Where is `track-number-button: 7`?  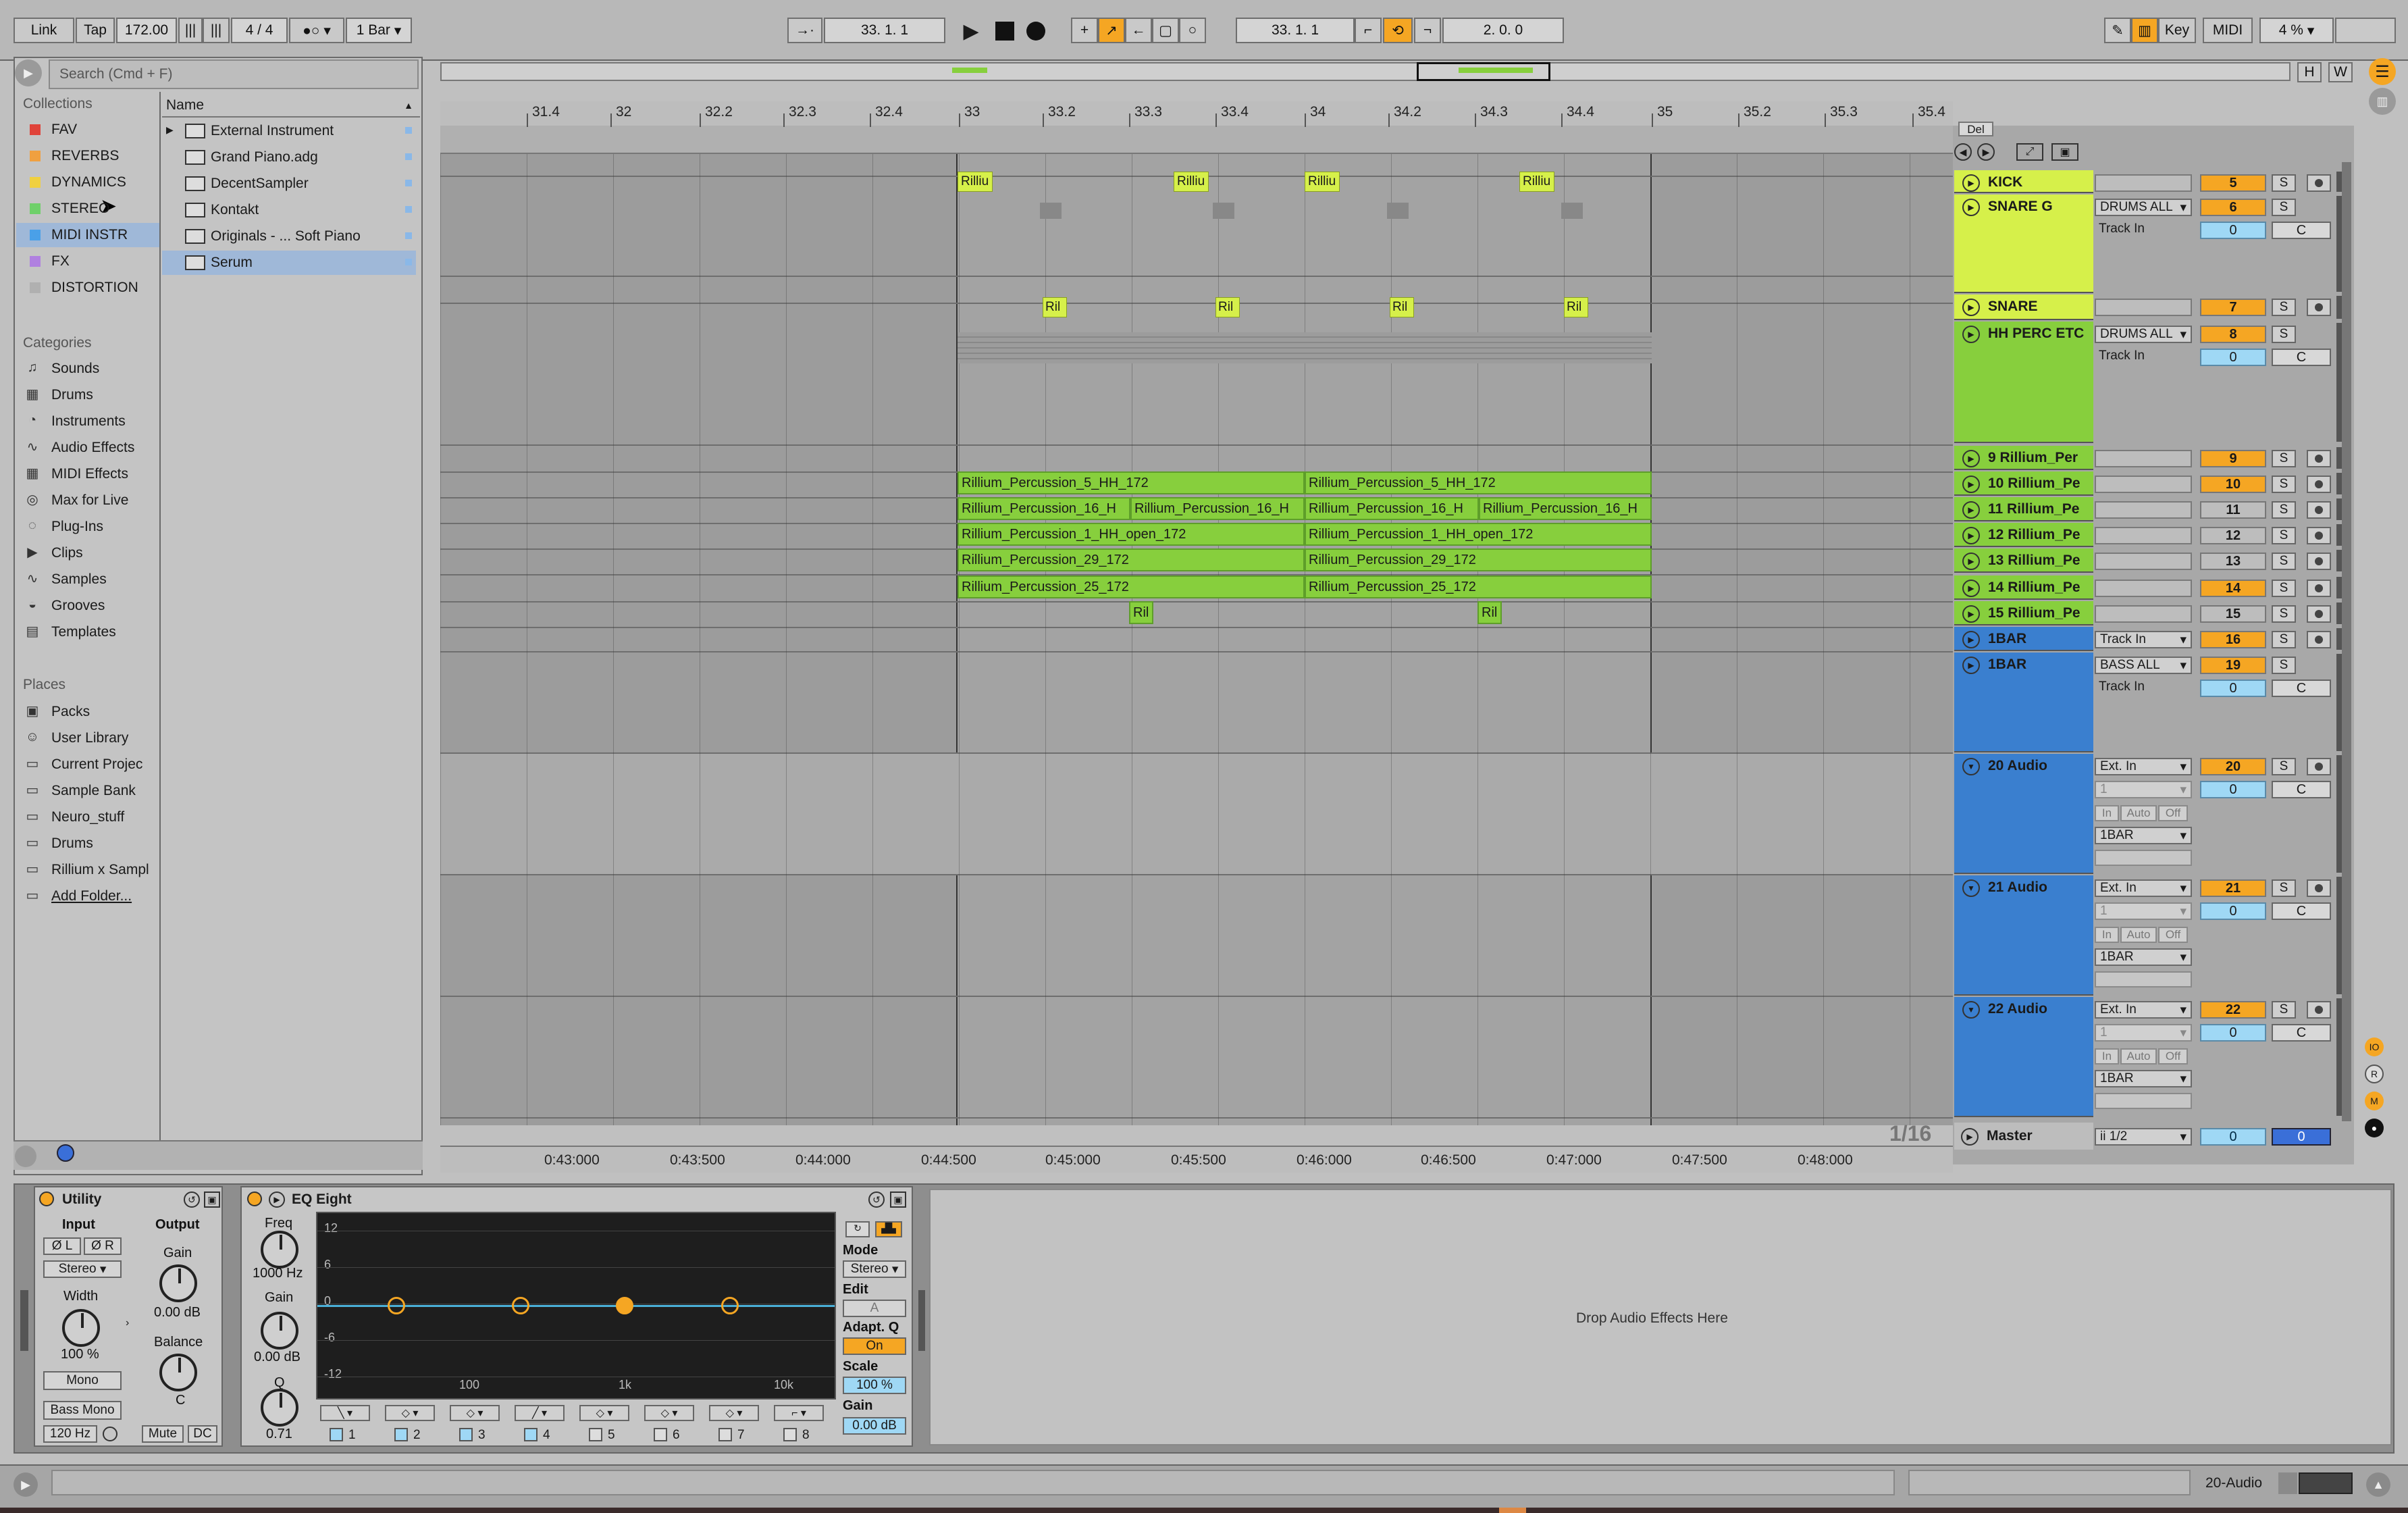
track-number-button: 7 is located at coordinates (2233, 307).